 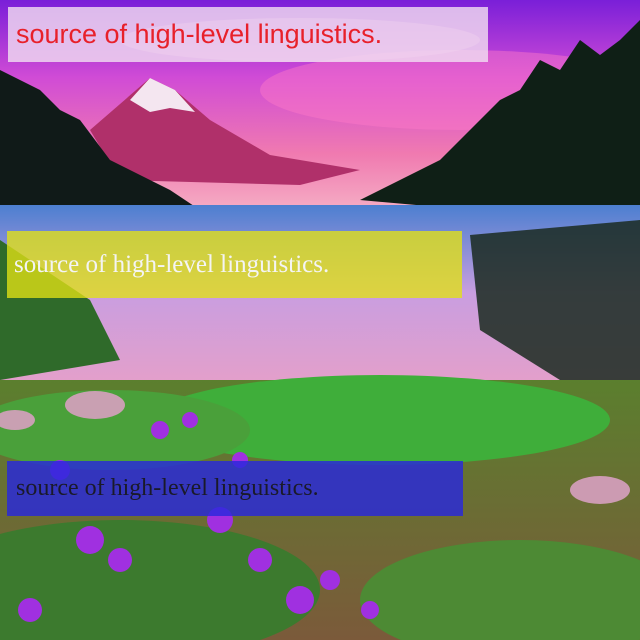 I want to click on caption-bottom: source of high-level linguistics., so click(x=235, y=488).